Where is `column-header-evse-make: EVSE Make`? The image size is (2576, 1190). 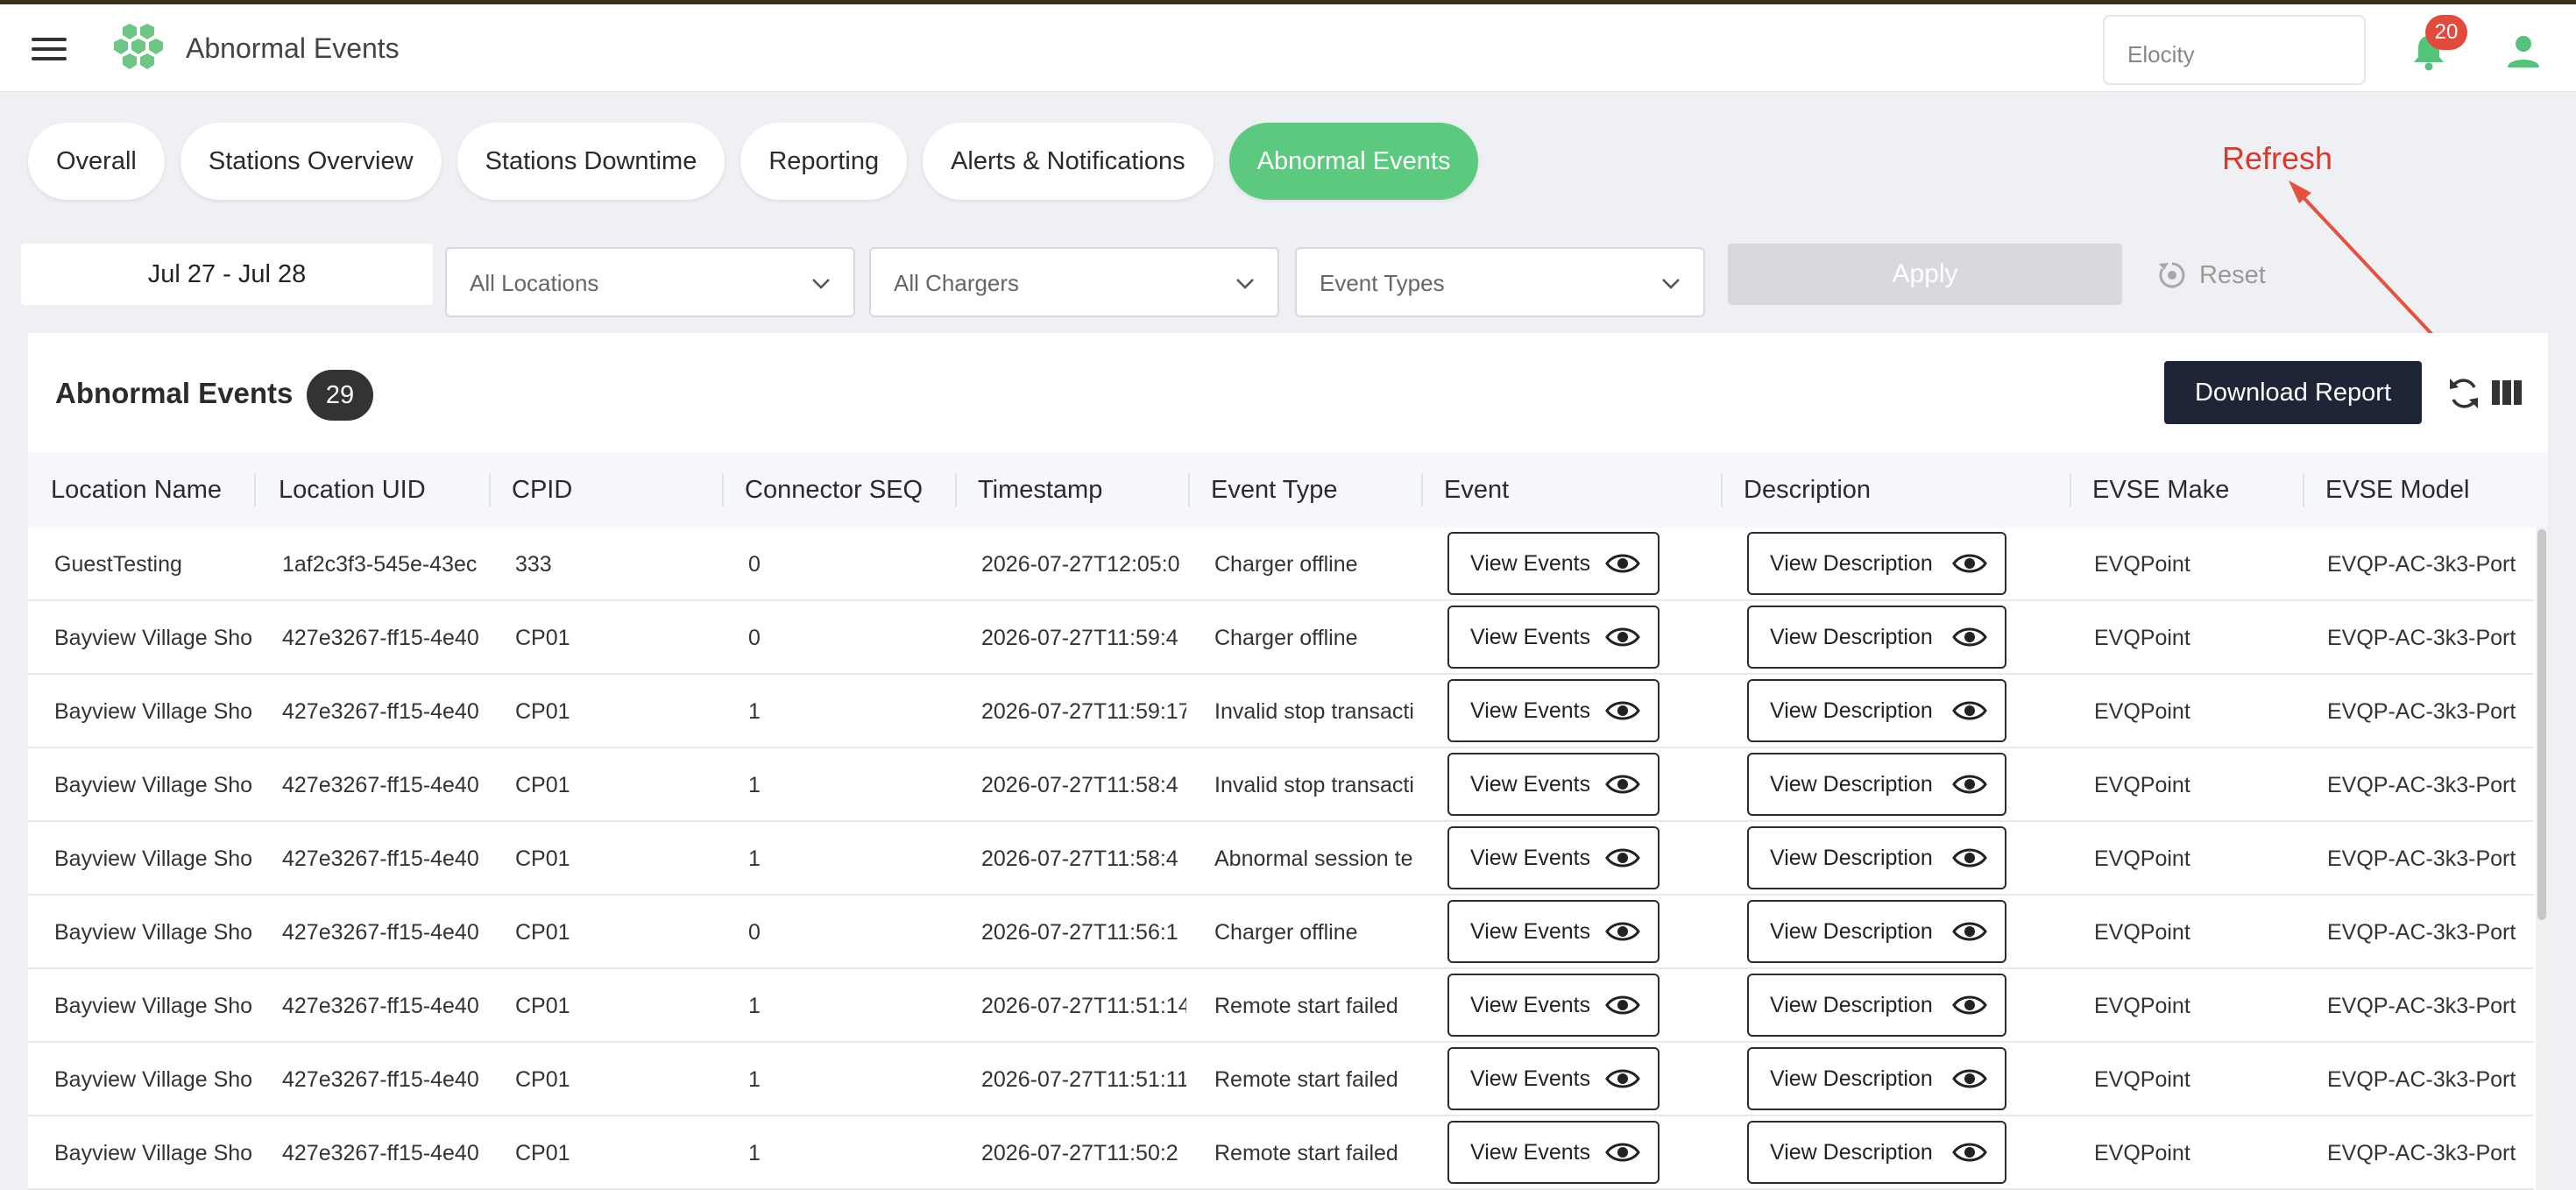 column-header-evse-make: EVSE Make is located at coordinates (2193, 490).